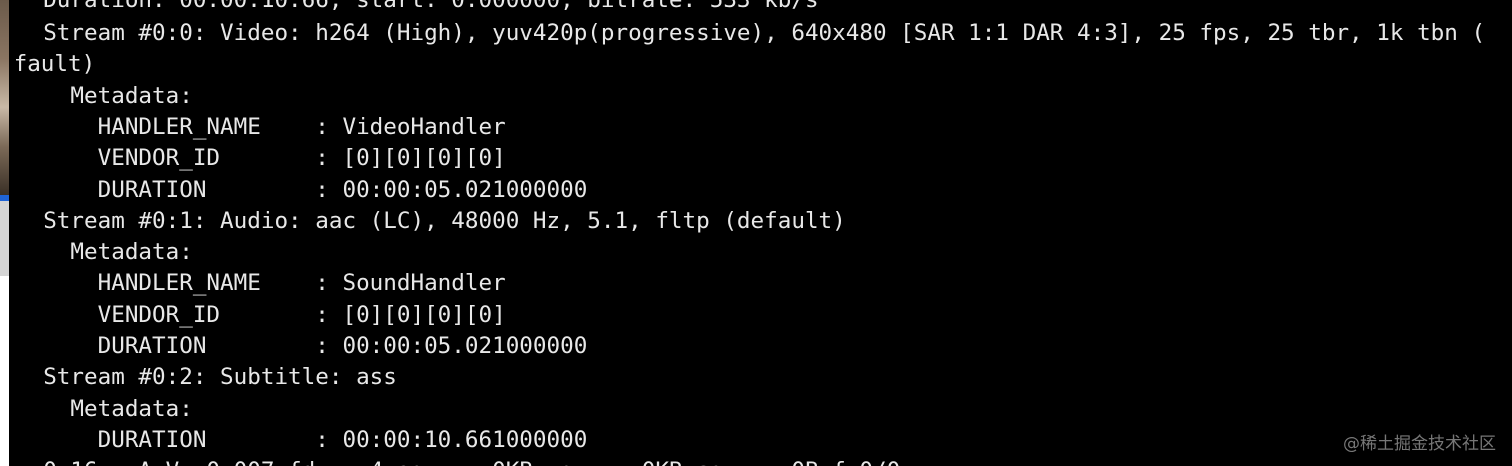  I want to click on watermark-text: @稀土掘金技术社区, so click(1419, 444).